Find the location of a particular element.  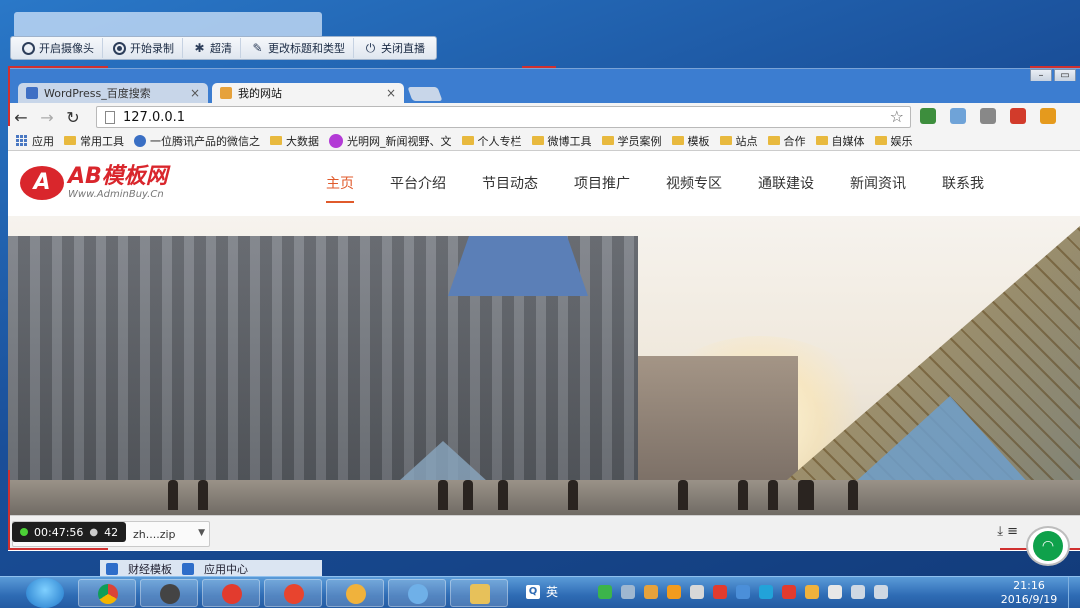

link-extension-icon is located at coordinates (958, 116).